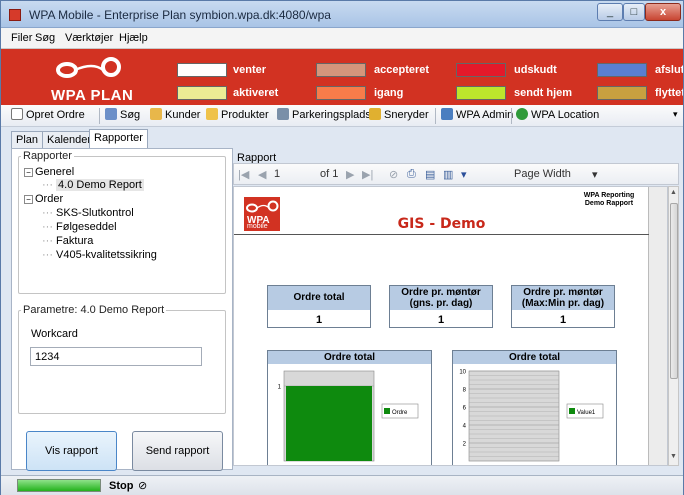 The image size is (684, 495). Describe the element at coordinates (375, 114) in the screenshot. I see `snow-plow-icon` at that location.